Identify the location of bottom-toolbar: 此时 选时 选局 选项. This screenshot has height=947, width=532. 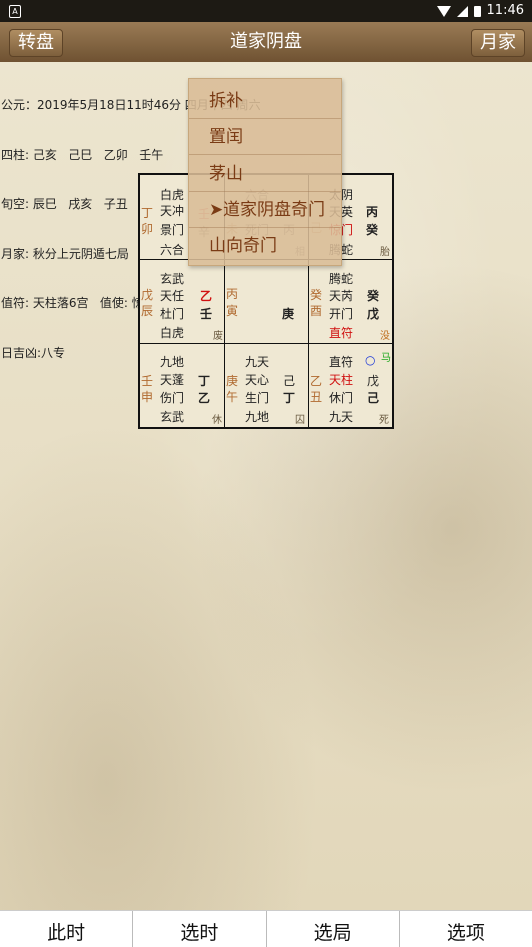
(266, 928).